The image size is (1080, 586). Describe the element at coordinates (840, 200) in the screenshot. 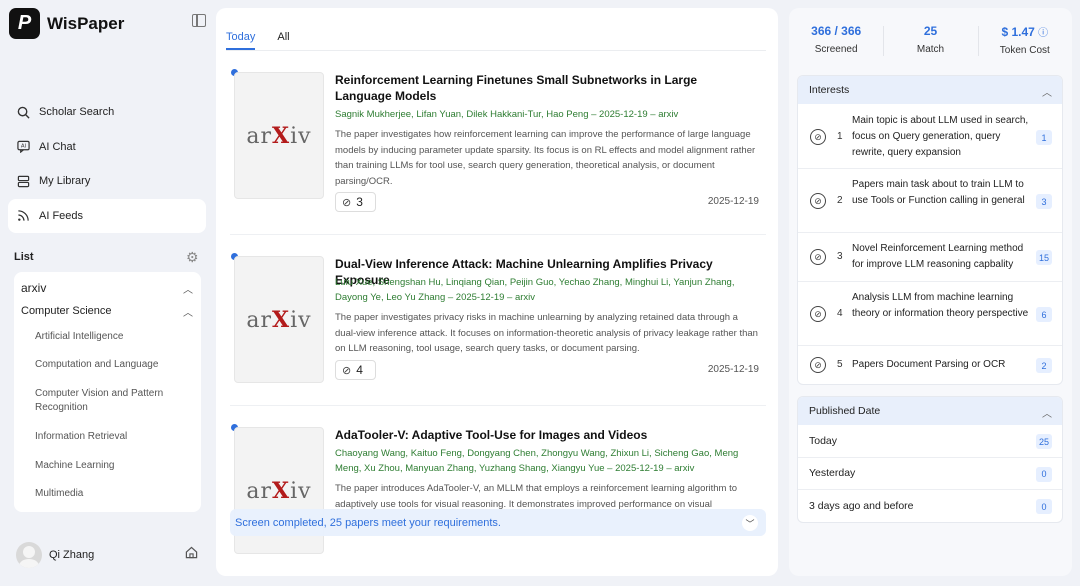

I see `interest-number: 2` at that location.